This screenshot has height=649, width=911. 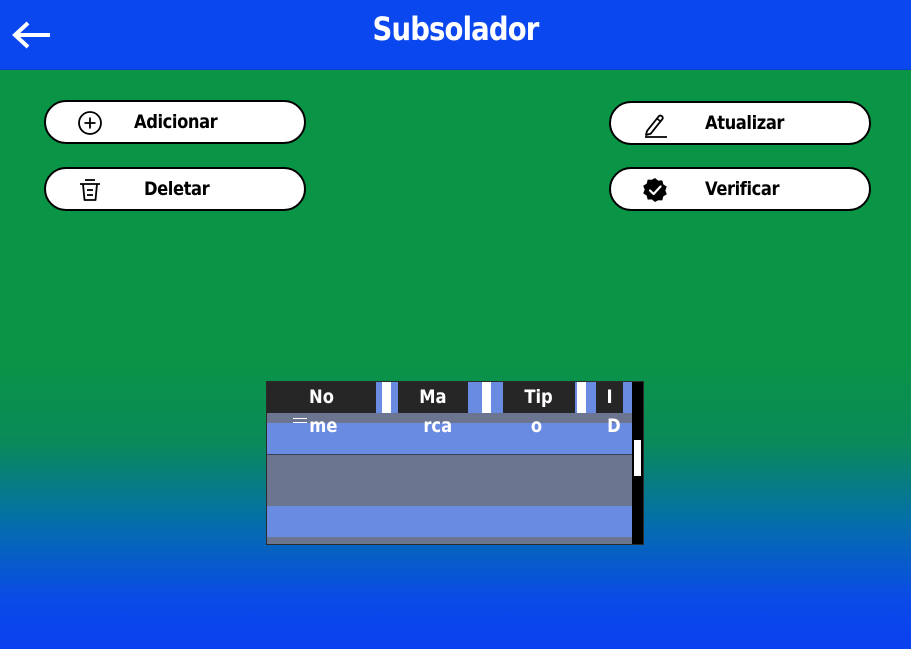 What do you see at coordinates (539, 397) in the screenshot?
I see `column-header-tipo: Tip` at bounding box center [539, 397].